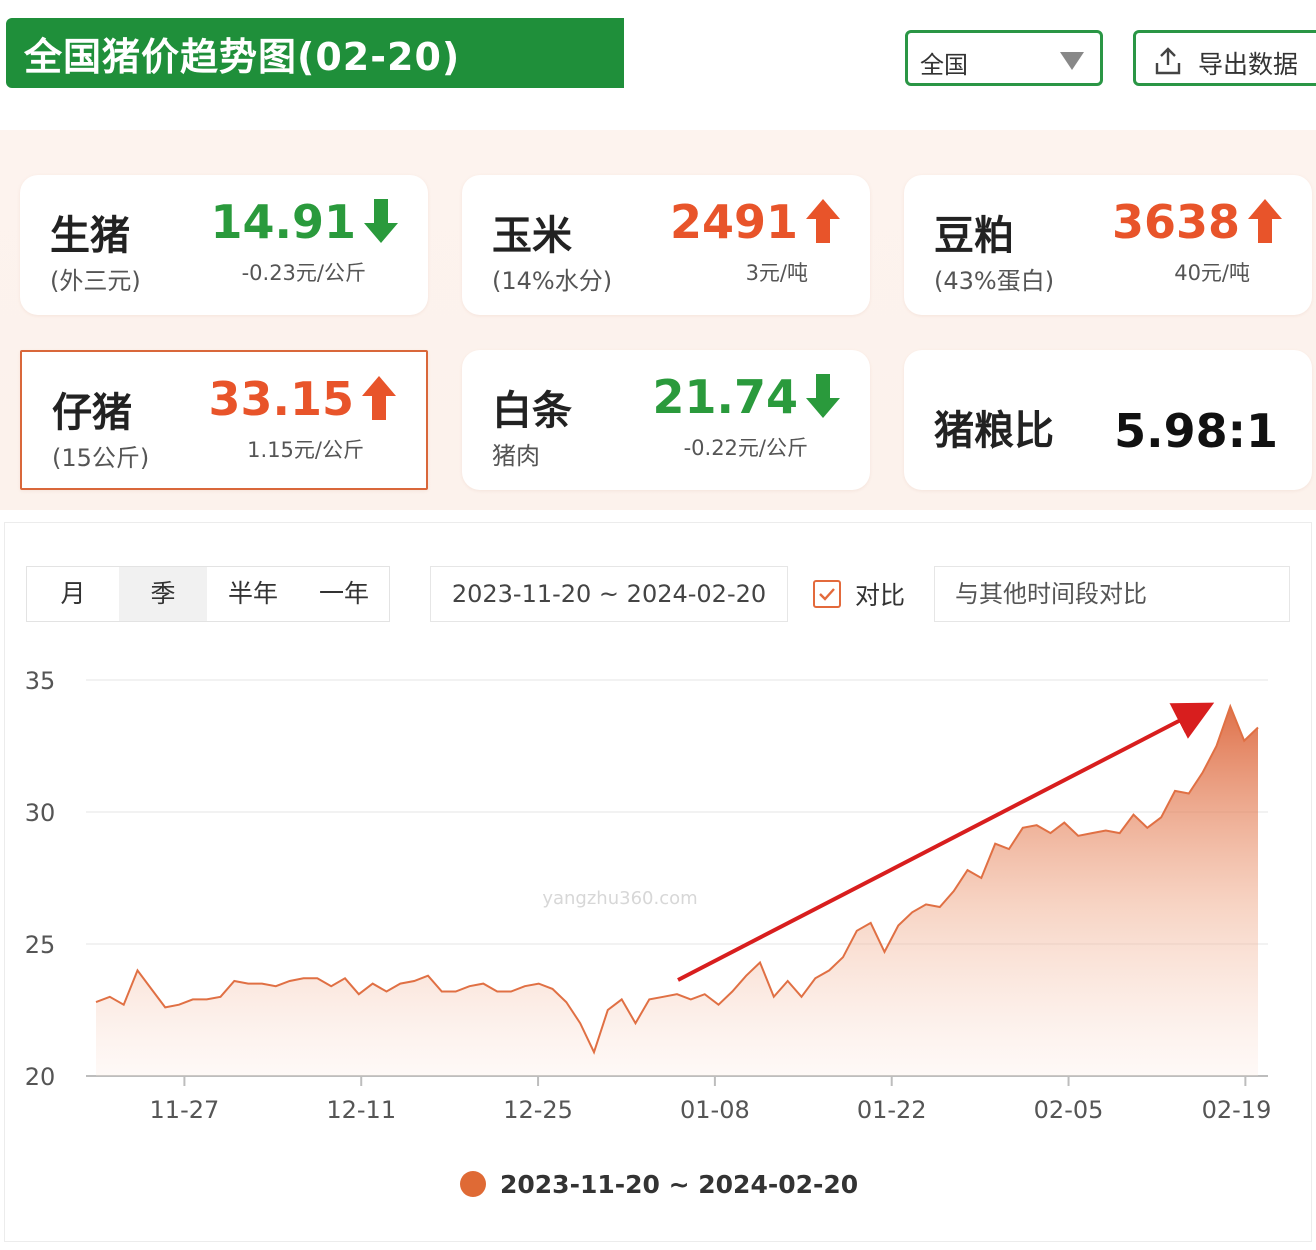 This screenshot has height=1250, width=1316. I want to click on legend-label: 2023-11-20 ~ 2024-02-20, so click(679, 1184).